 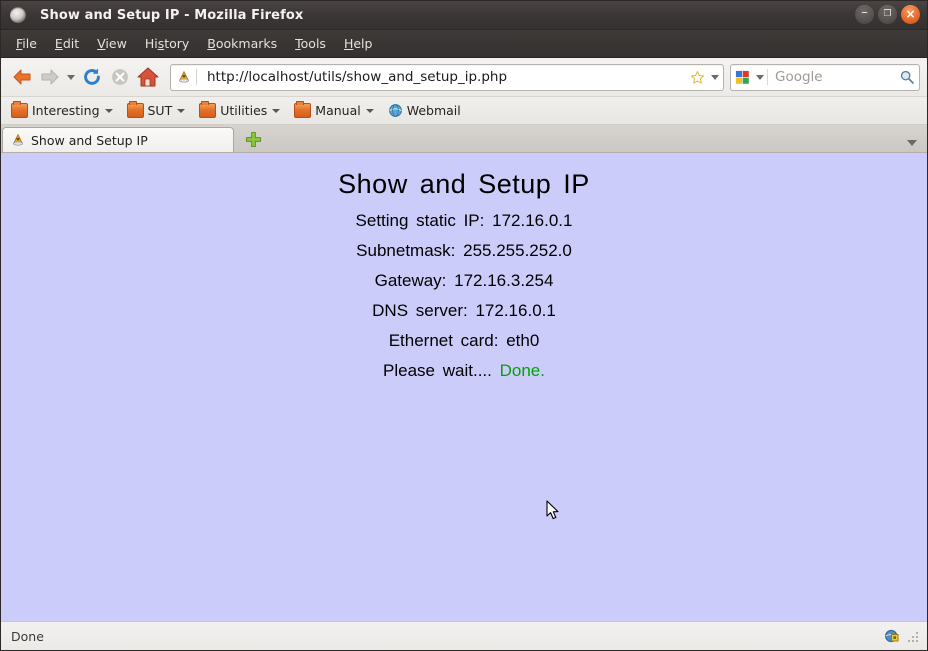 I want to click on star-icon, so click(x=697, y=77).